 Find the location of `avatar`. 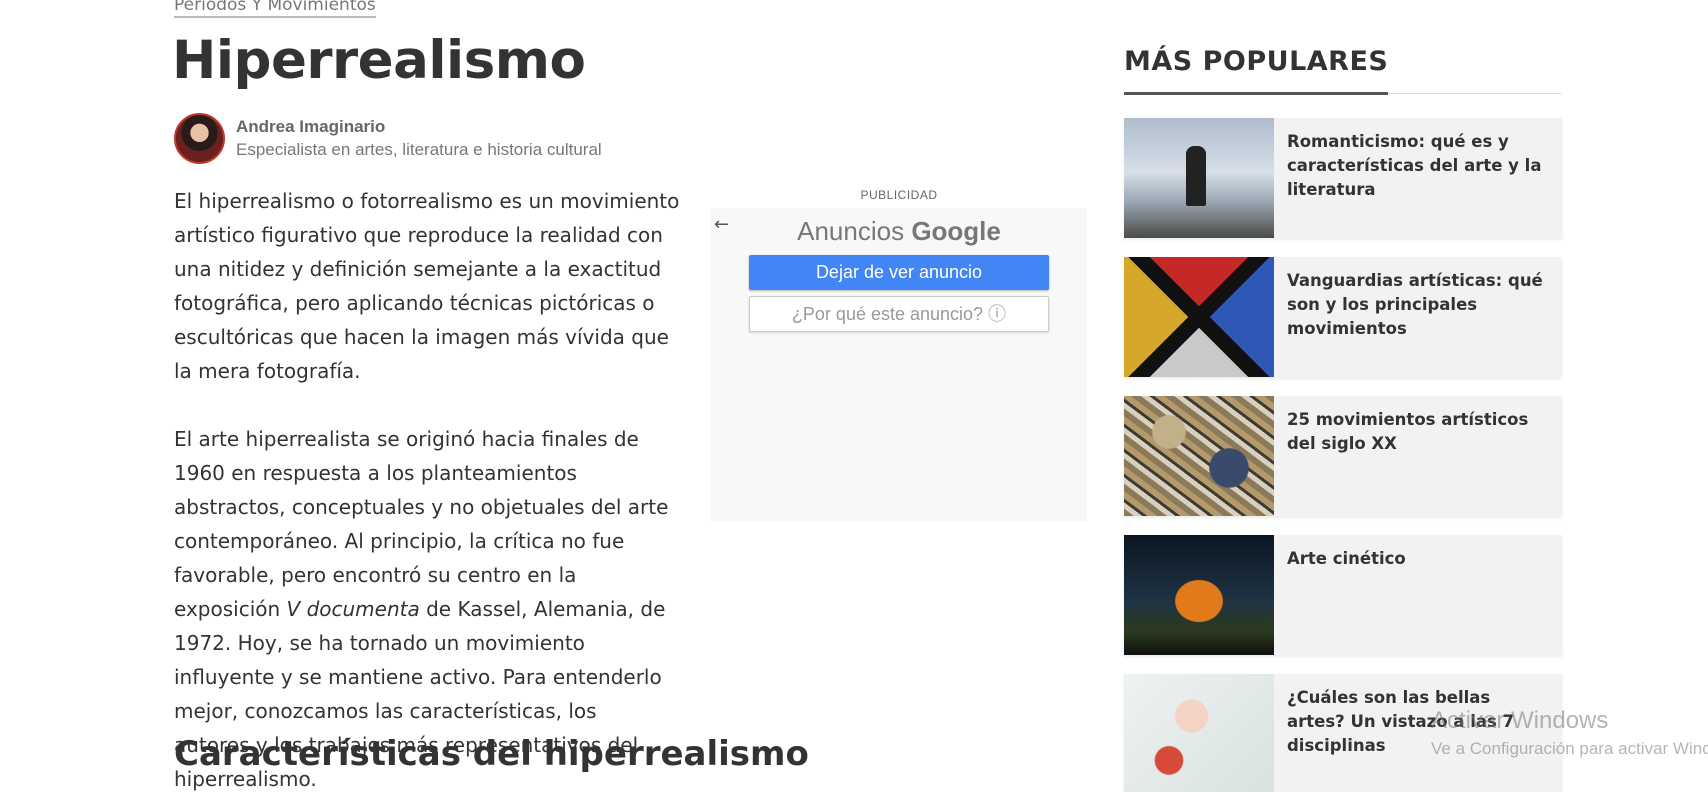

avatar is located at coordinates (199, 138).